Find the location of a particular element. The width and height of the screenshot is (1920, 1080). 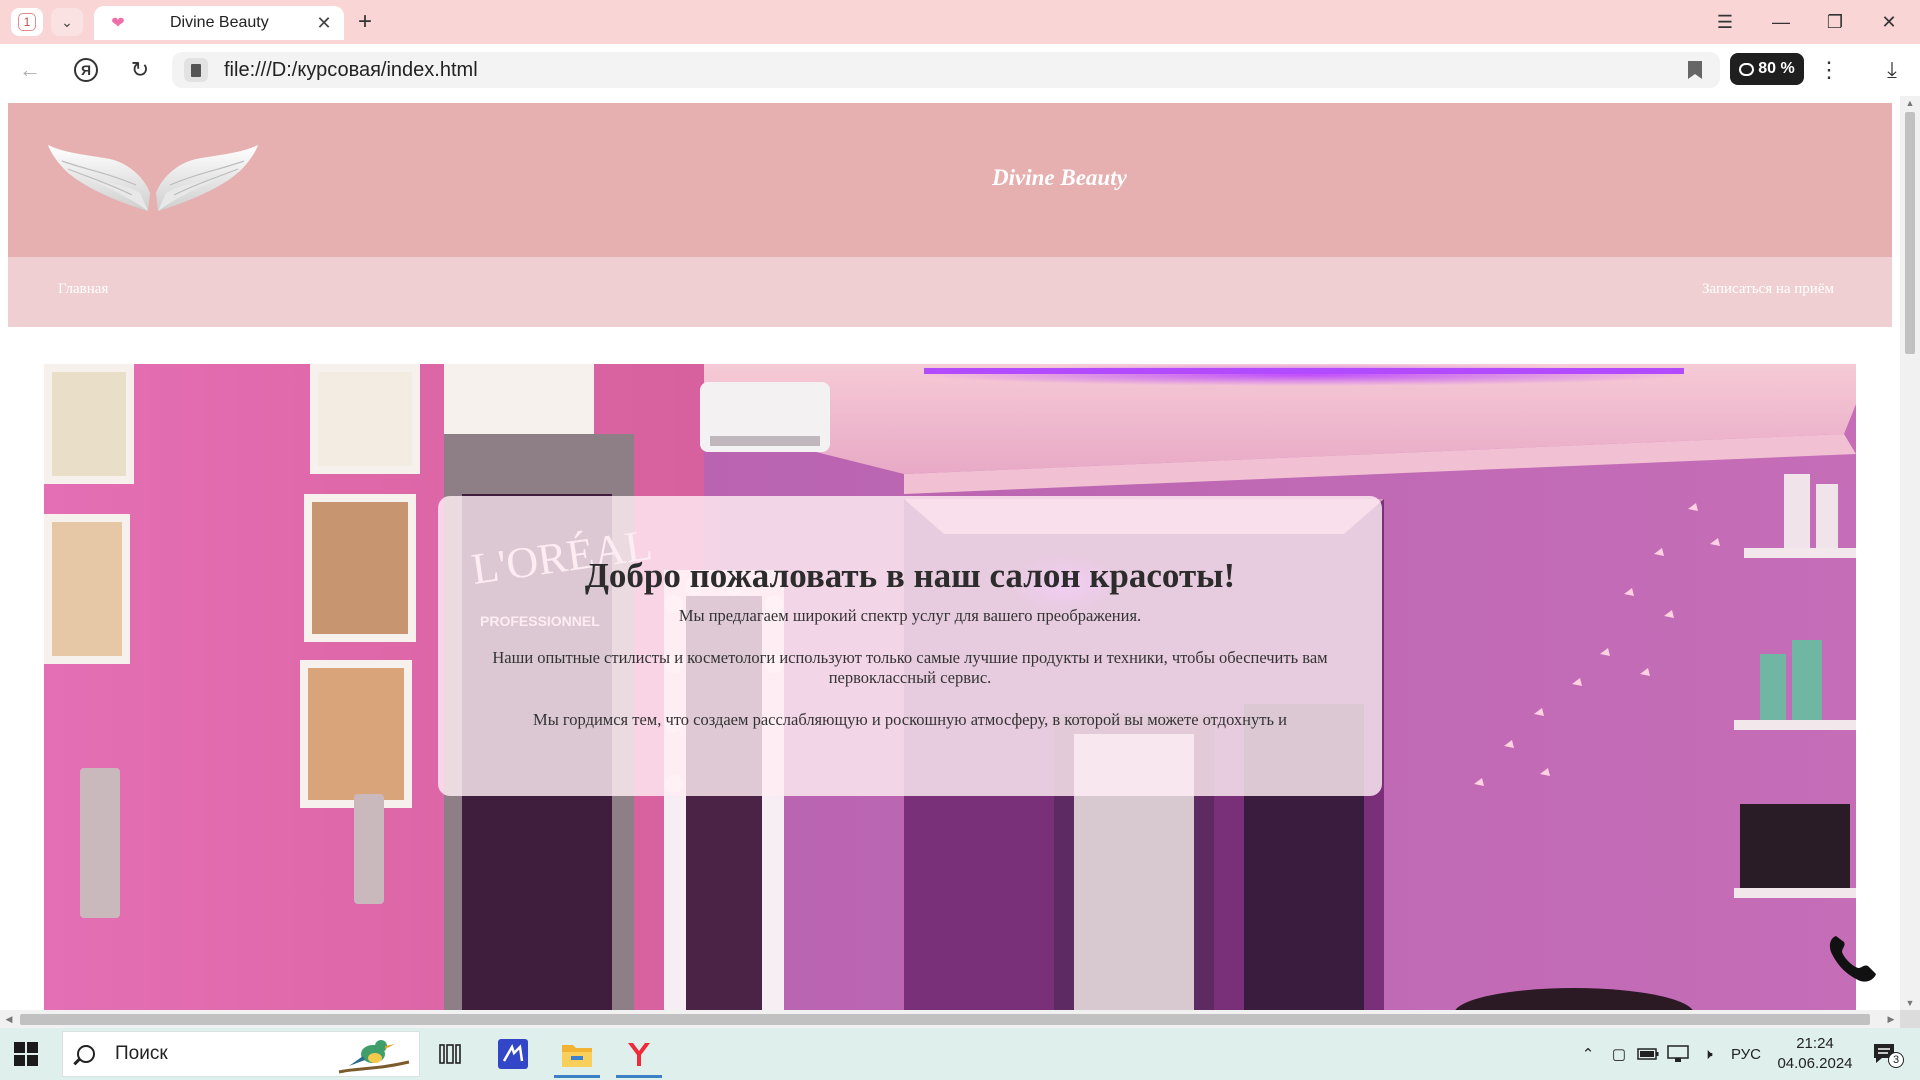

tab-title: Divine Beauty is located at coordinates (219, 22).